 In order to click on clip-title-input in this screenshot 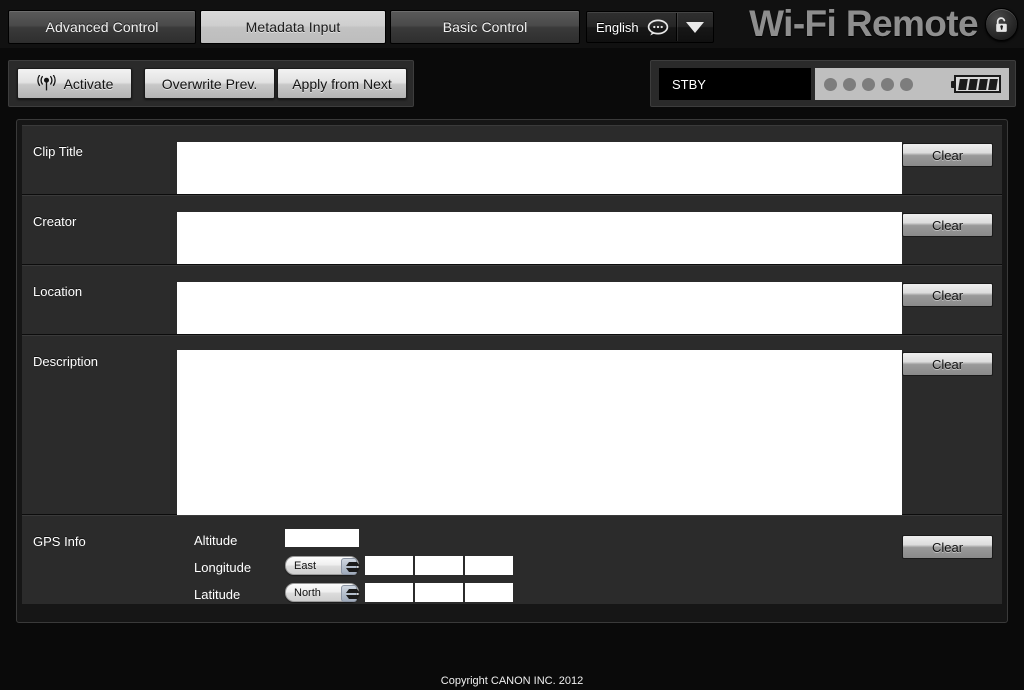, I will do `click(539, 168)`.